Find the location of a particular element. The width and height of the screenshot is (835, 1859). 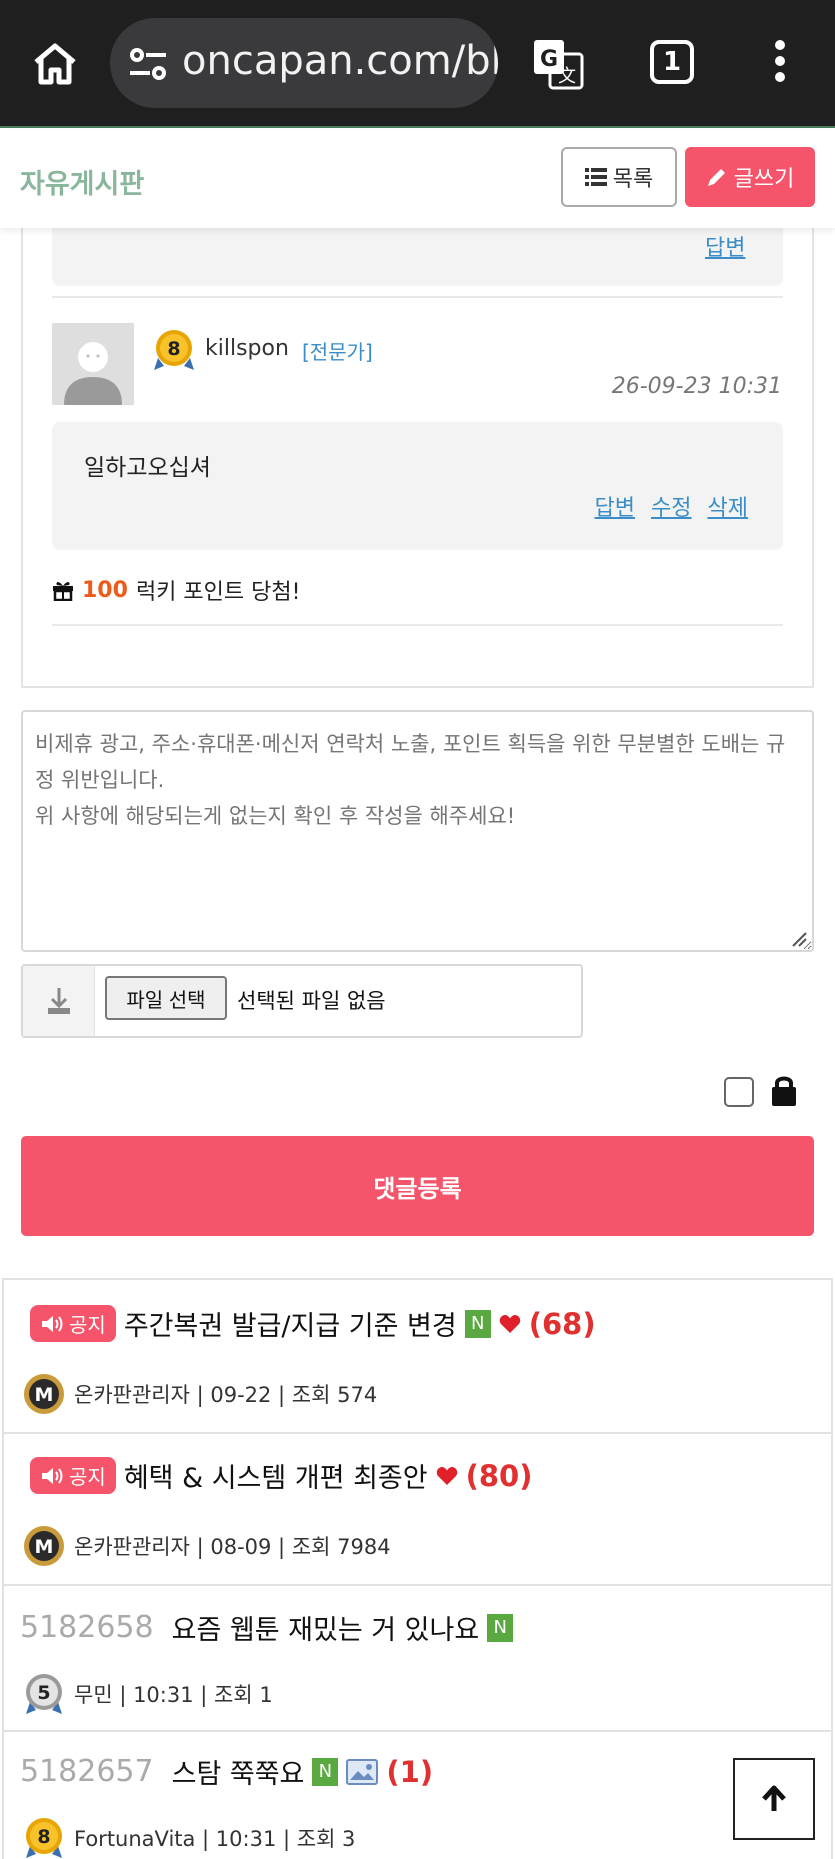

post-title-line: 5182657 스탐 쭉쭉요 N (1) is located at coordinates (226, 1771).